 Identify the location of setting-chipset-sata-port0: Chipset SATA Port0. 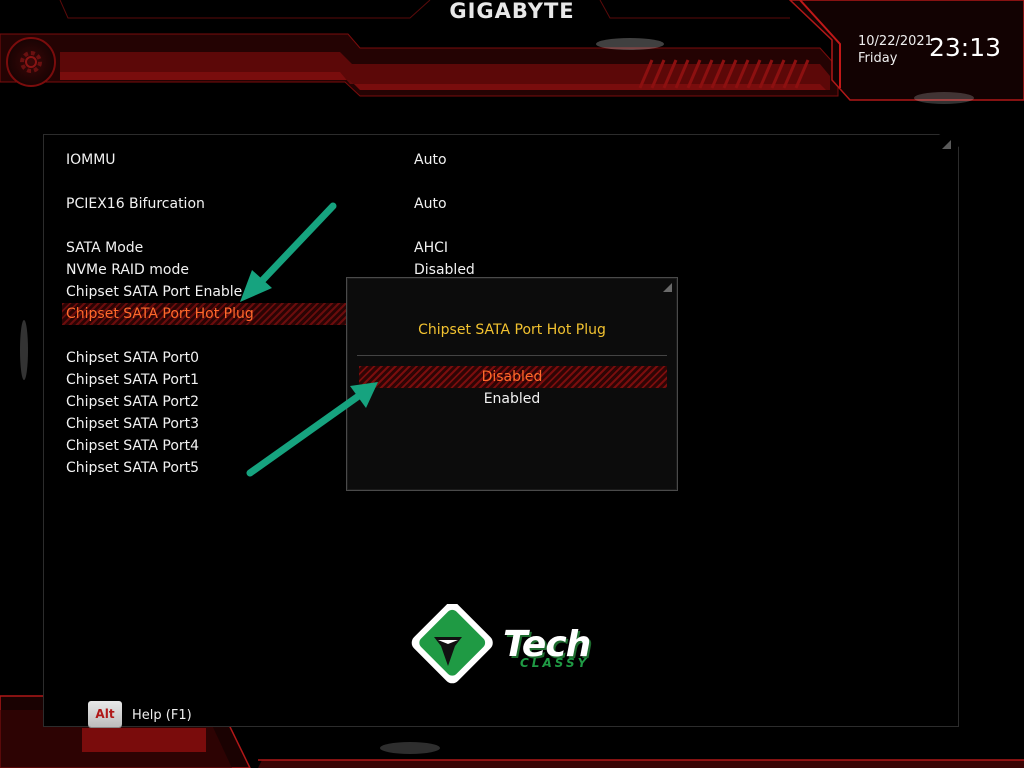
(132, 358).